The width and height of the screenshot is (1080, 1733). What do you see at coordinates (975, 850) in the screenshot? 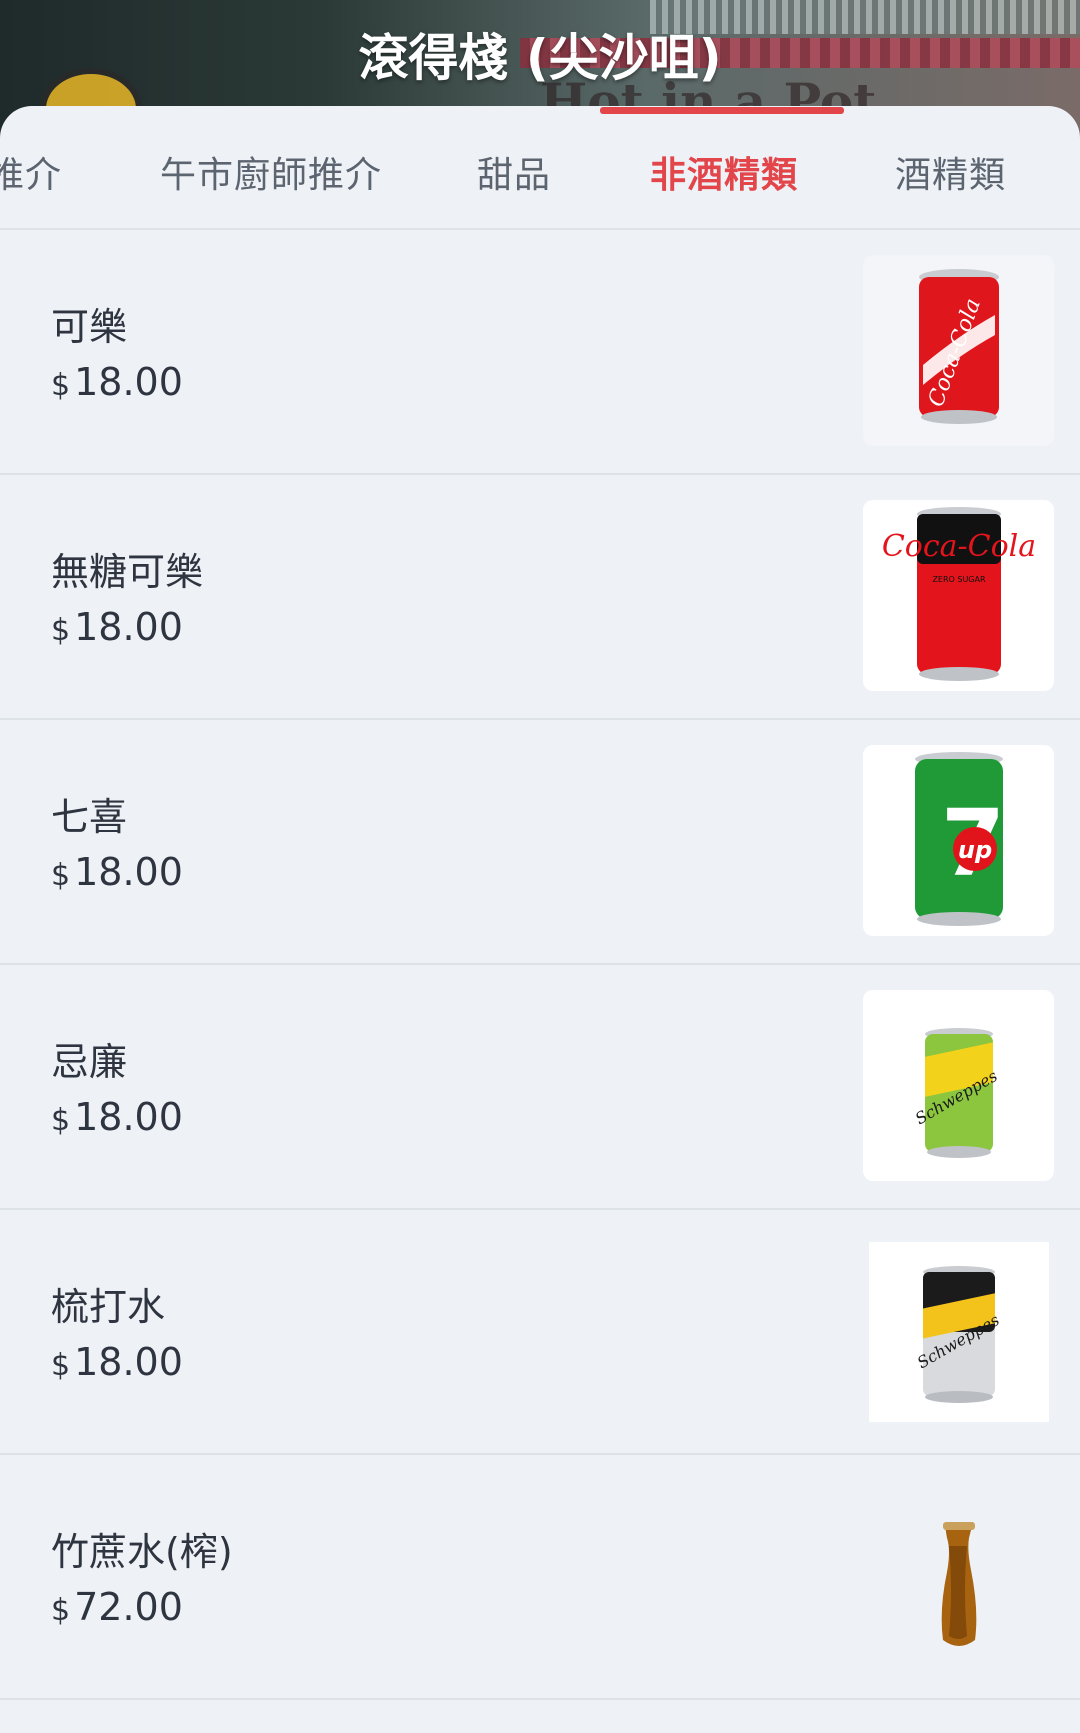
I see `svg-text: up` at bounding box center [975, 850].